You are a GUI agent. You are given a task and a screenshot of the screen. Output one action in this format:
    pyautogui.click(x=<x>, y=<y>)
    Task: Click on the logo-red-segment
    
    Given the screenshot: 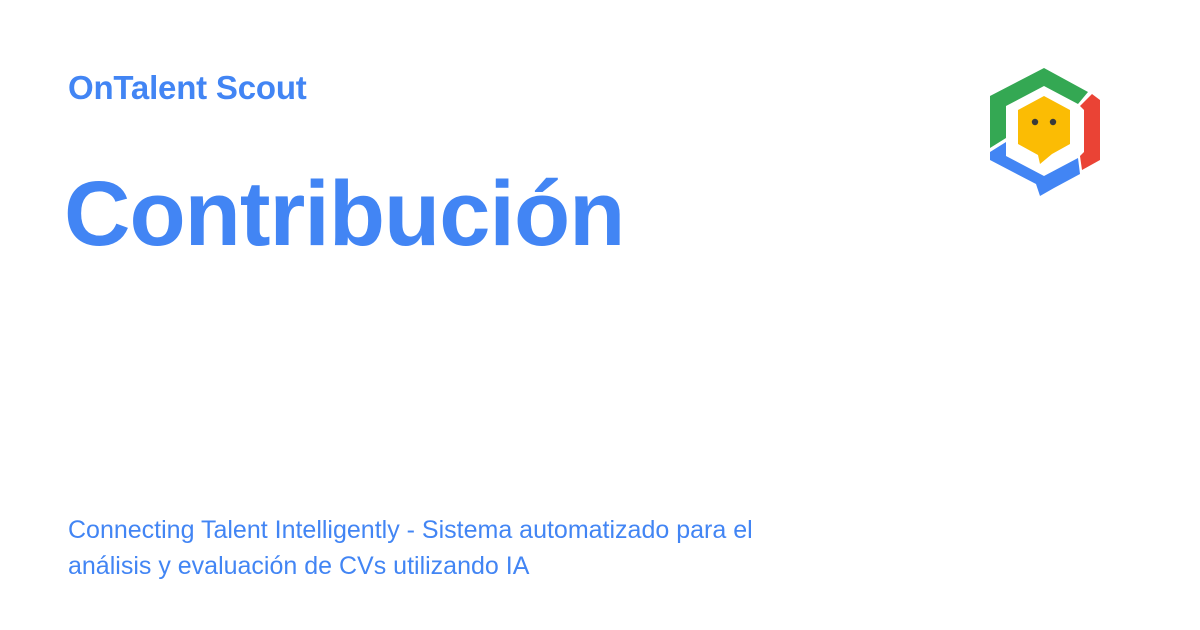 What is the action you would take?
    pyautogui.click(x=1090, y=132)
    